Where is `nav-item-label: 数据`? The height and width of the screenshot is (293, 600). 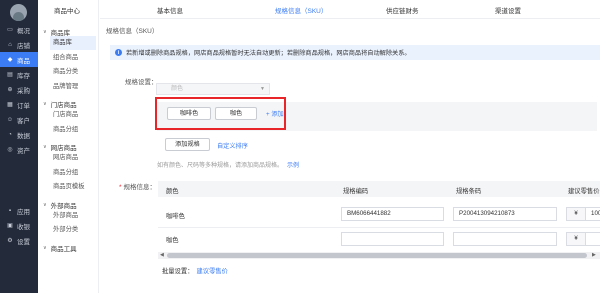
nav-item-label: 数据 is located at coordinates (23, 136).